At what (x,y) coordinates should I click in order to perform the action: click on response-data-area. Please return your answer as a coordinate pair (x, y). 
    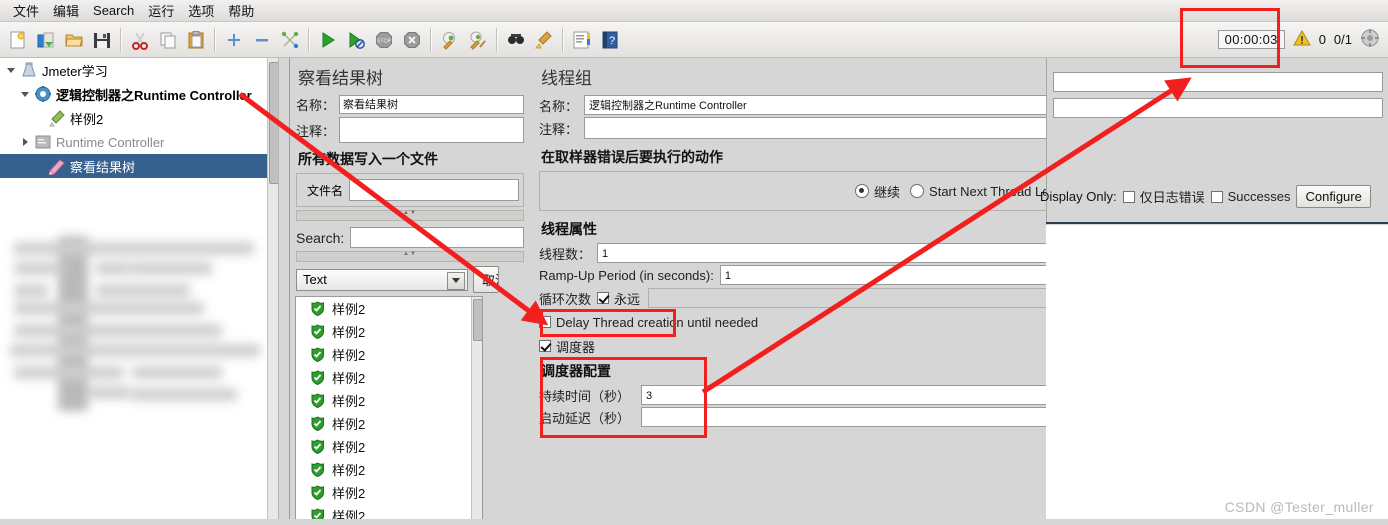
    Looking at the image, I should click on (1217, 375).